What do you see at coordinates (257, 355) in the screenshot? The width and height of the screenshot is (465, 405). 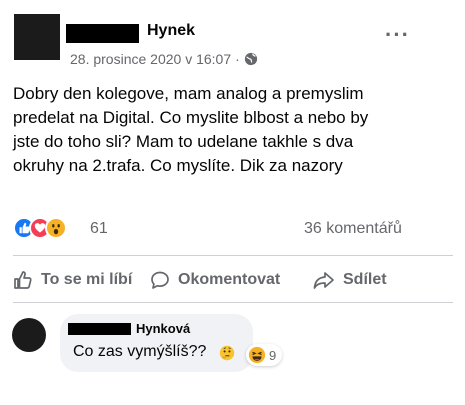 I see `haha-icon` at bounding box center [257, 355].